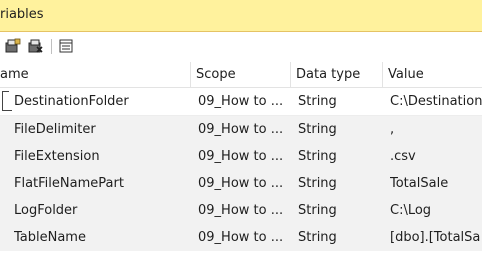 The width and height of the screenshot is (482, 253). What do you see at coordinates (35, 46) in the screenshot?
I see `delete-variable-icon` at bounding box center [35, 46].